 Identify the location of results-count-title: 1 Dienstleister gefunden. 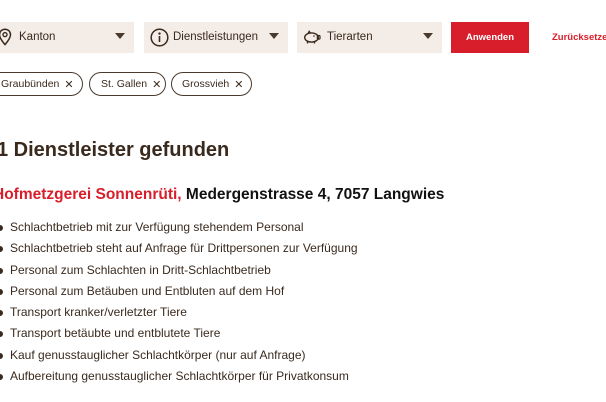
(115, 150).